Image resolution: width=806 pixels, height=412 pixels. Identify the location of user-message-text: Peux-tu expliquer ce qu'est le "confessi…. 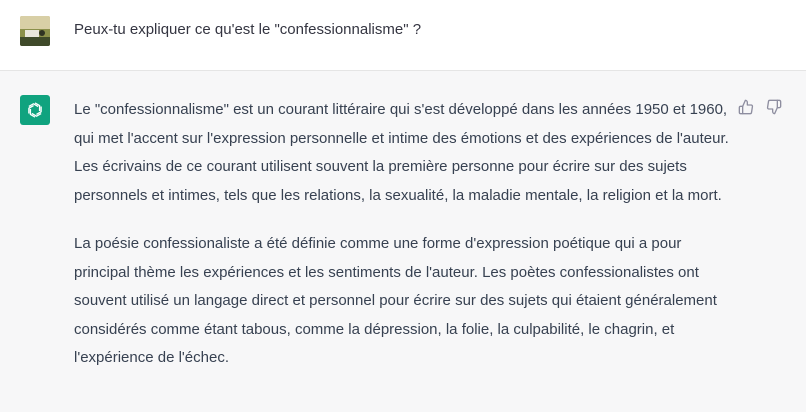
(248, 29).